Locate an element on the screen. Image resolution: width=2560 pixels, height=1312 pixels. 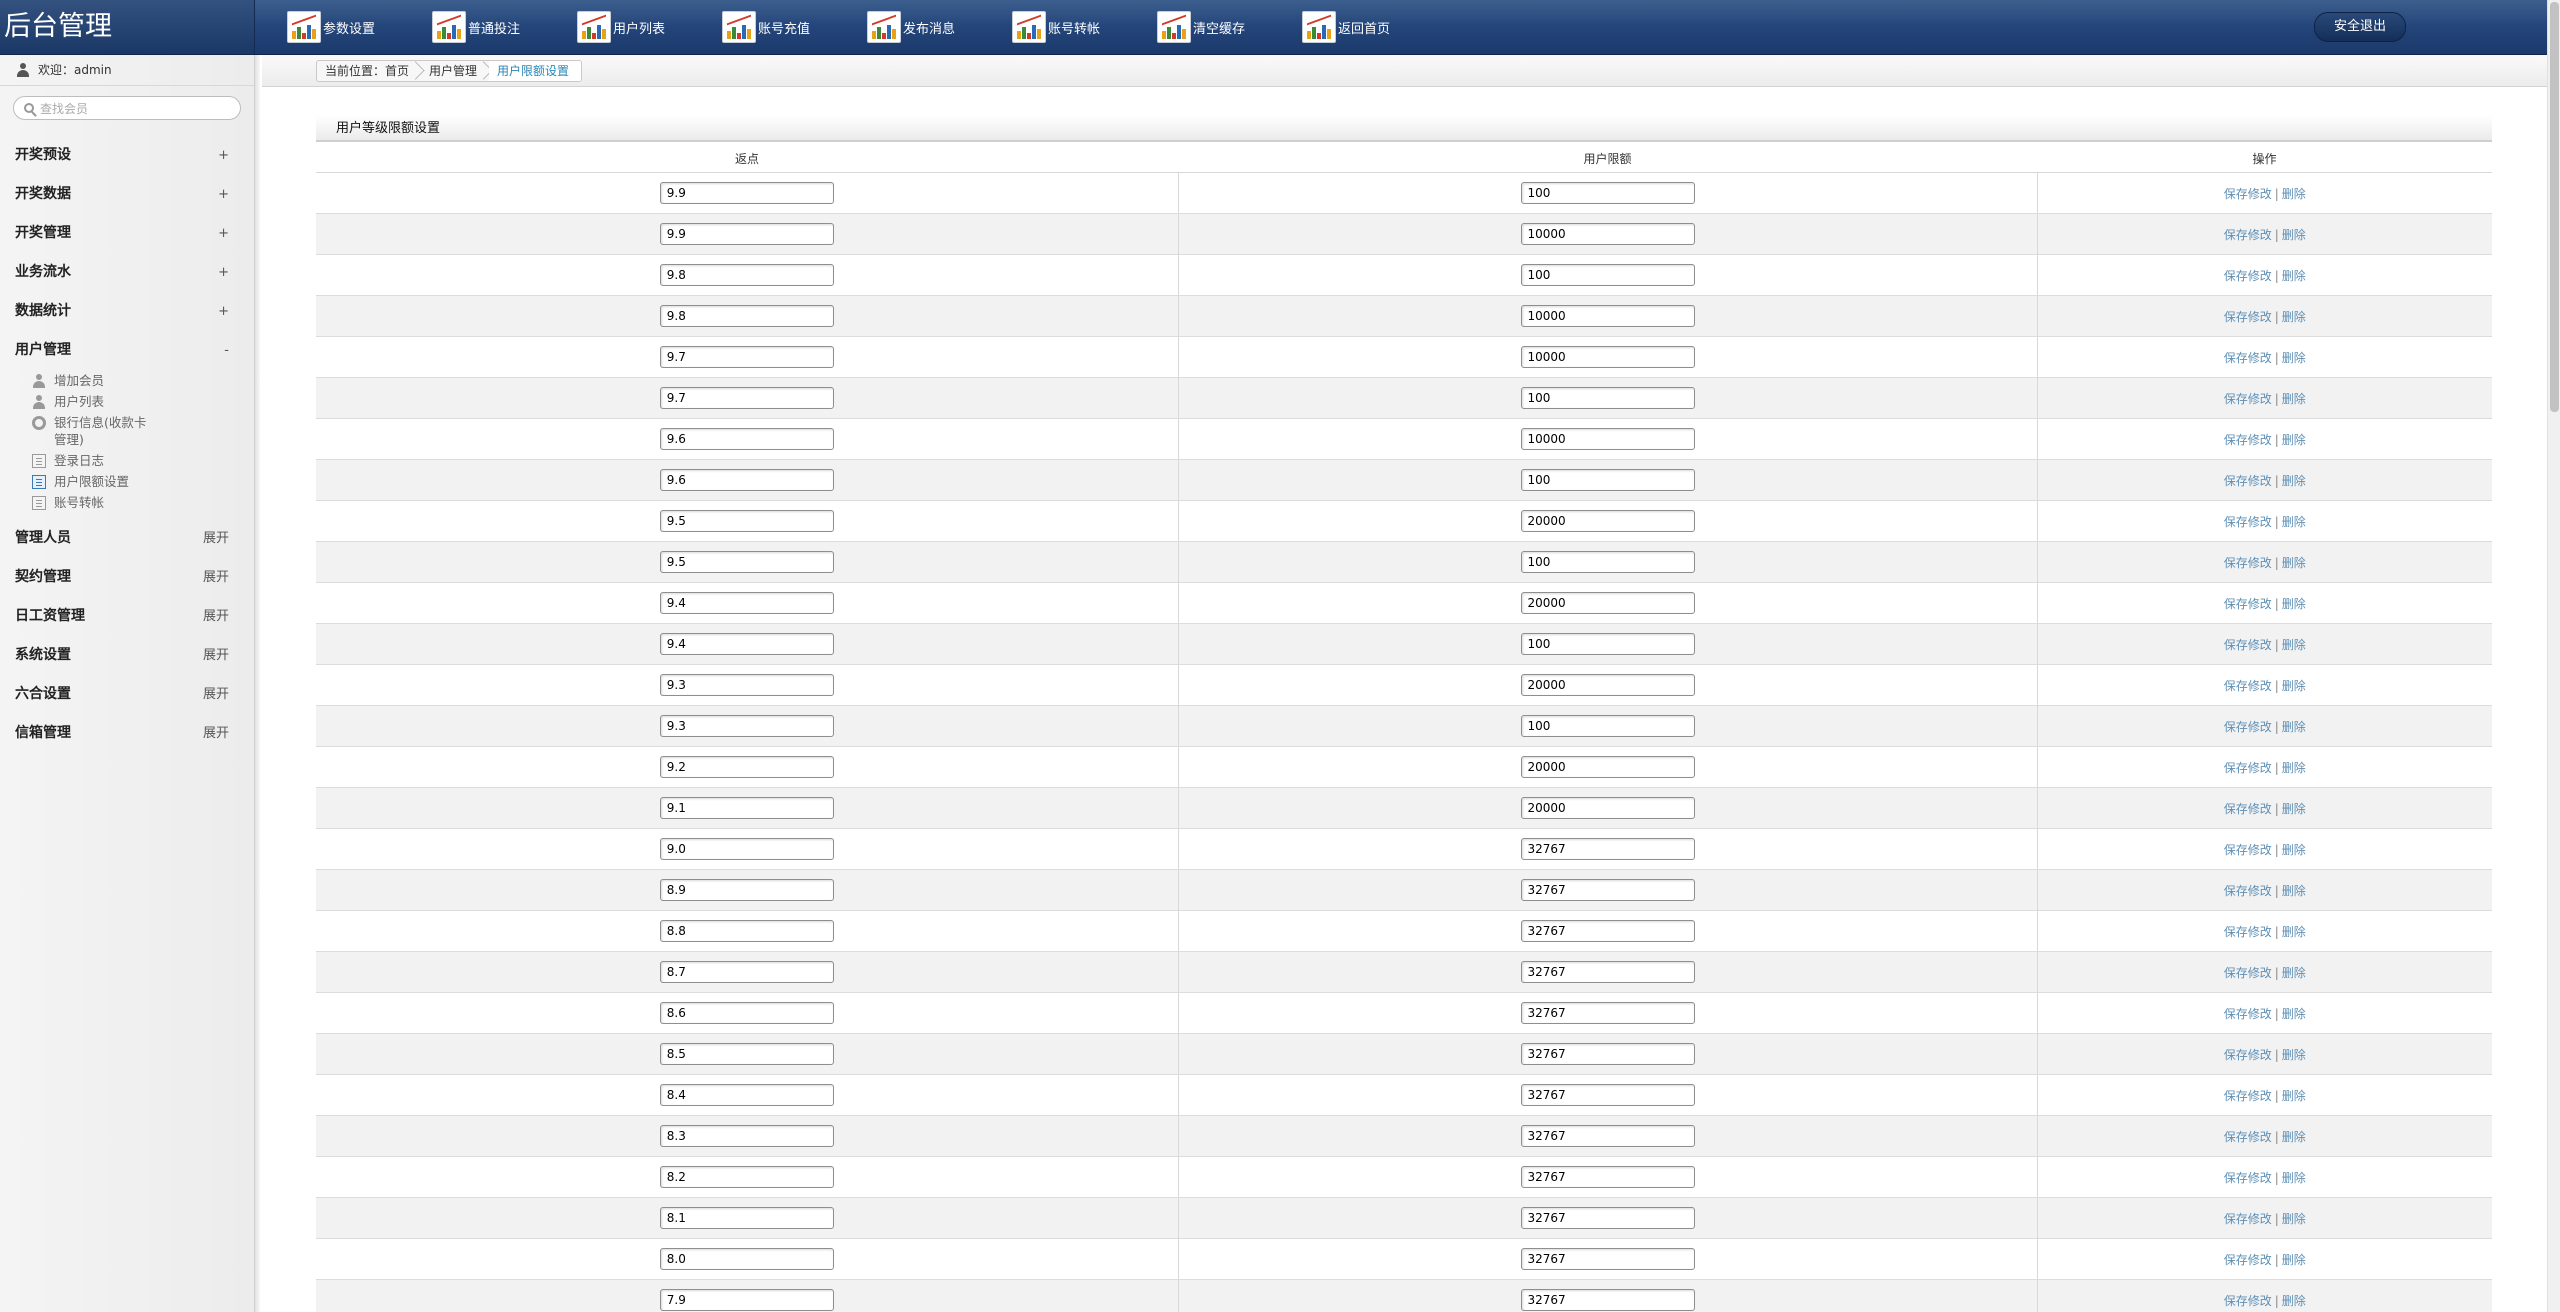
nav-account-transfer: 账号转帐 is located at coordinates (1056, 27).